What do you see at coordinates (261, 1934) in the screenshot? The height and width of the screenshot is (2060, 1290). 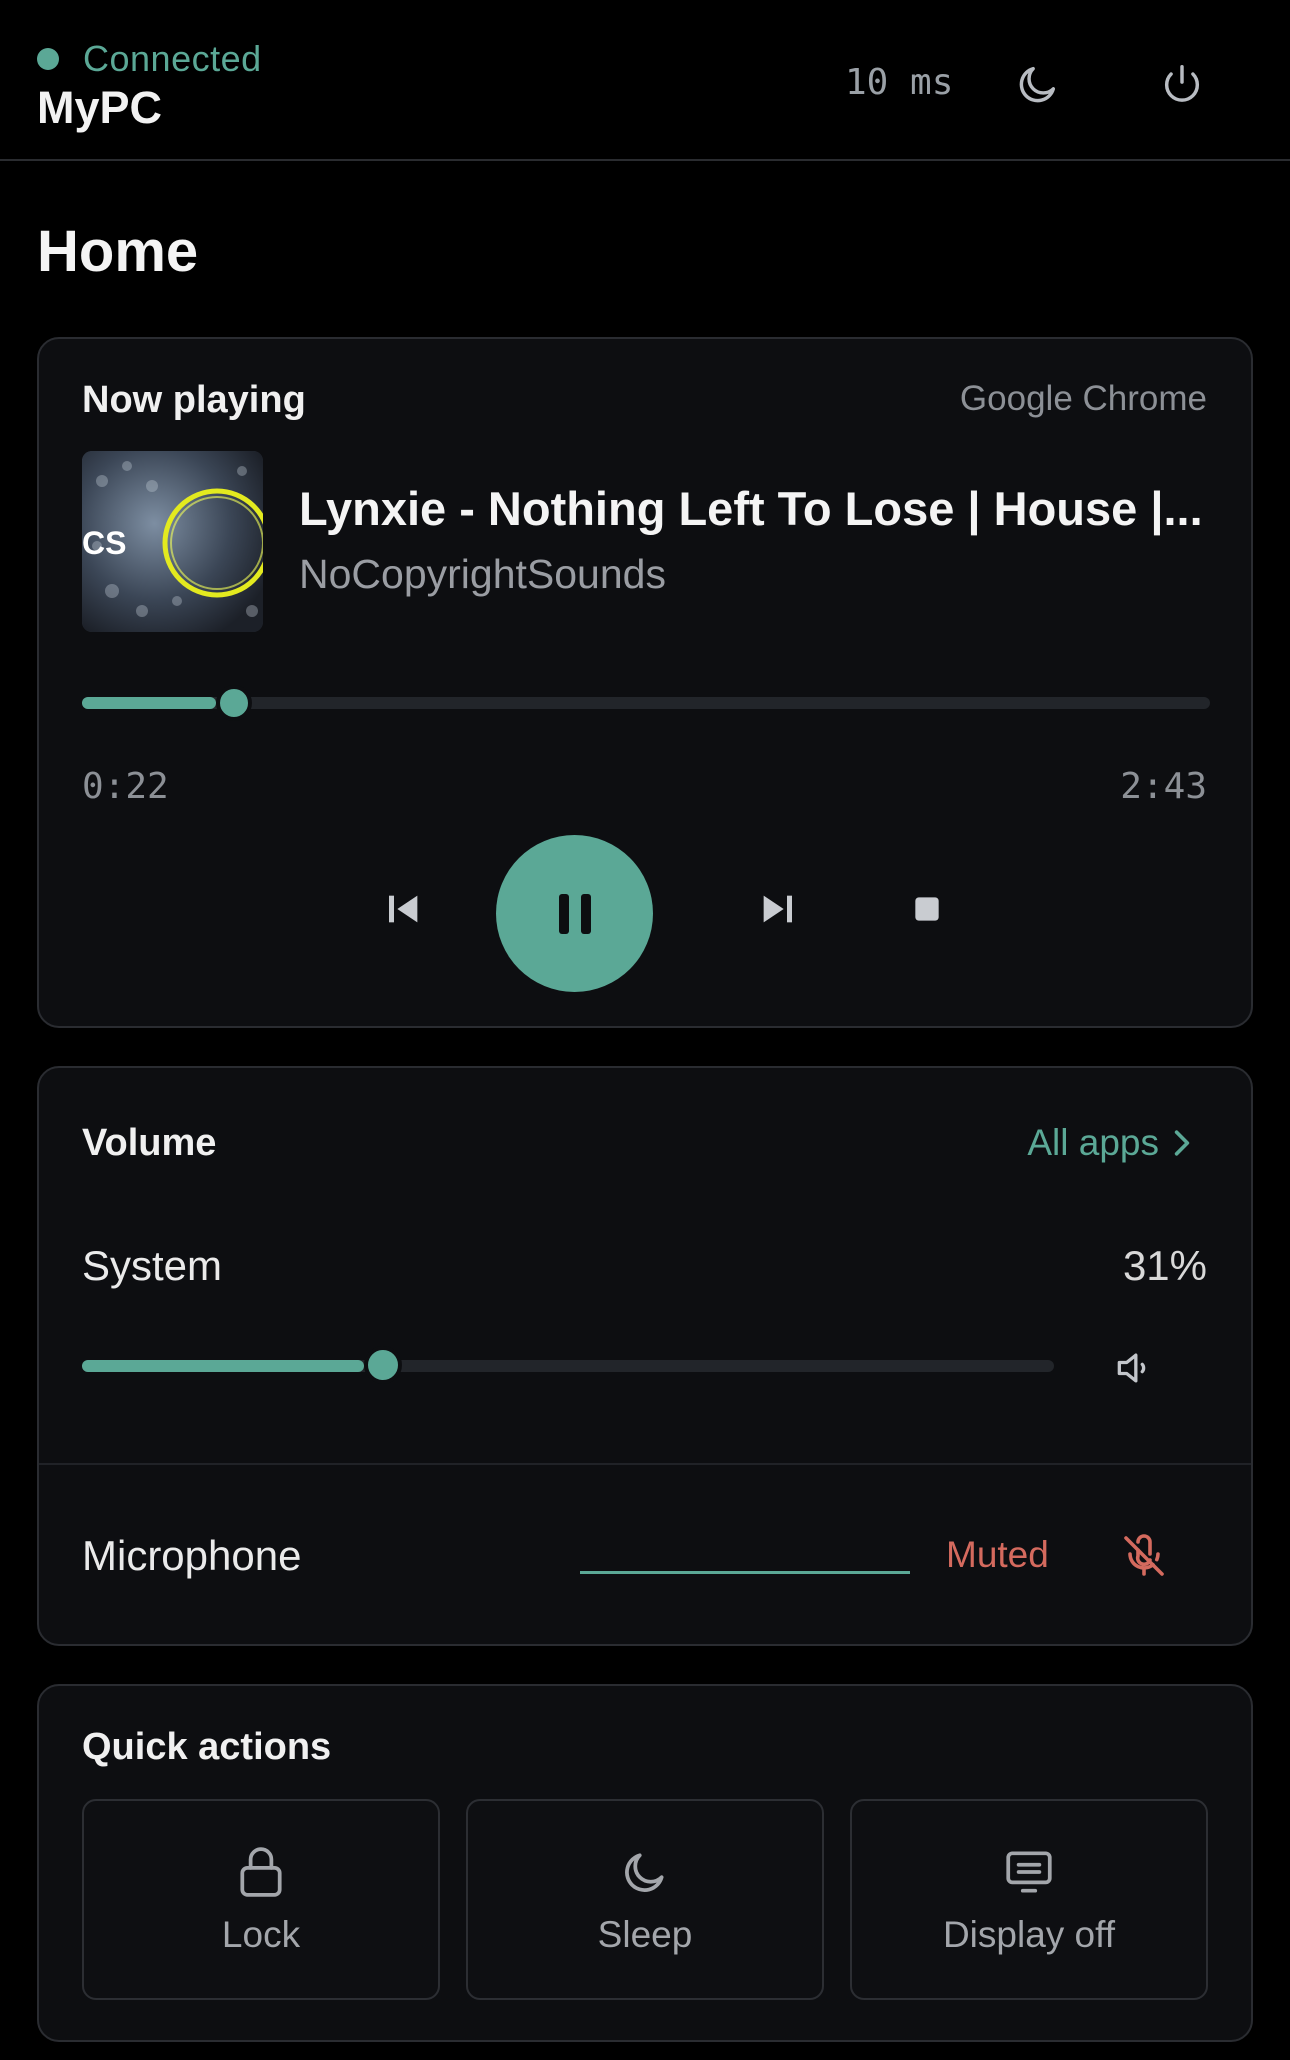 I see `lock-label: Lock` at bounding box center [261, 1934].